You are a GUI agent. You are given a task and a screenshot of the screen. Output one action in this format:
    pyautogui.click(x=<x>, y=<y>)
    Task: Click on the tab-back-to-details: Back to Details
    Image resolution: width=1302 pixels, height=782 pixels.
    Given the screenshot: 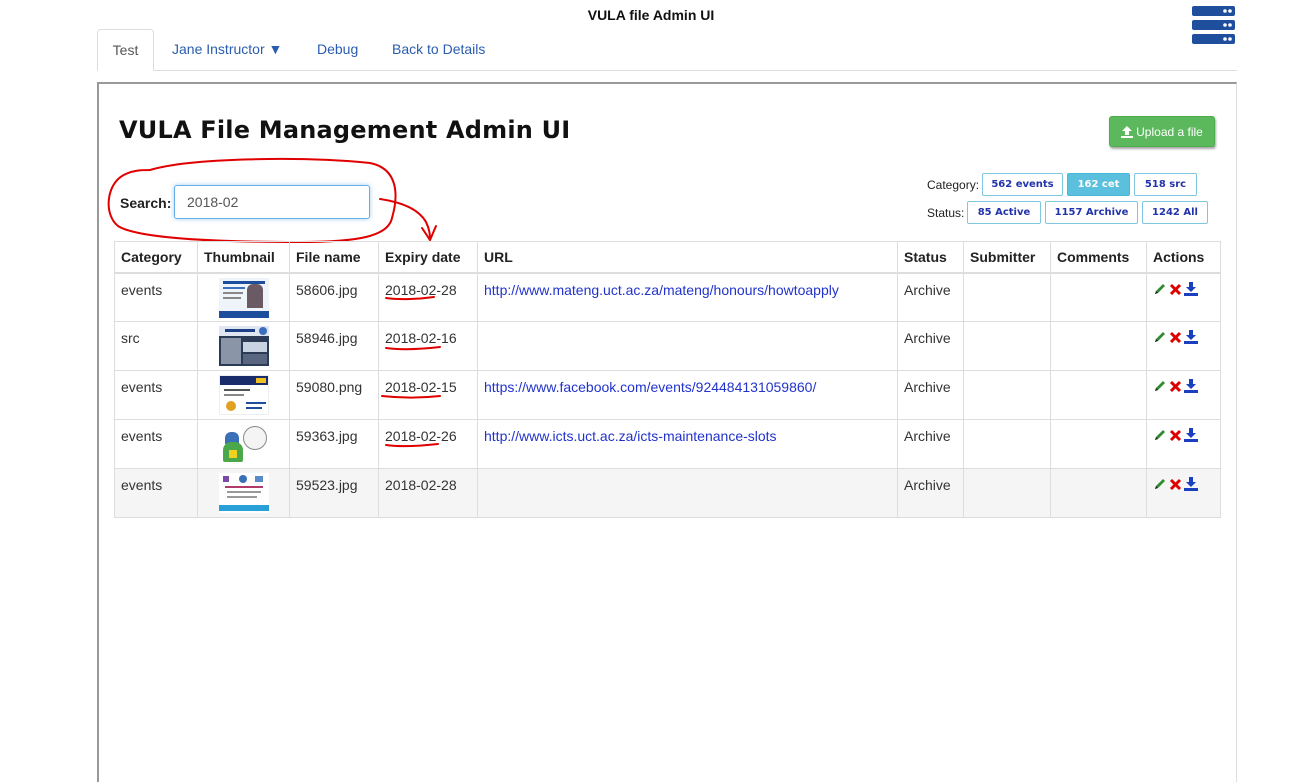 What is the action you would take?
    pyautogui.click(x=438, y=49)
    